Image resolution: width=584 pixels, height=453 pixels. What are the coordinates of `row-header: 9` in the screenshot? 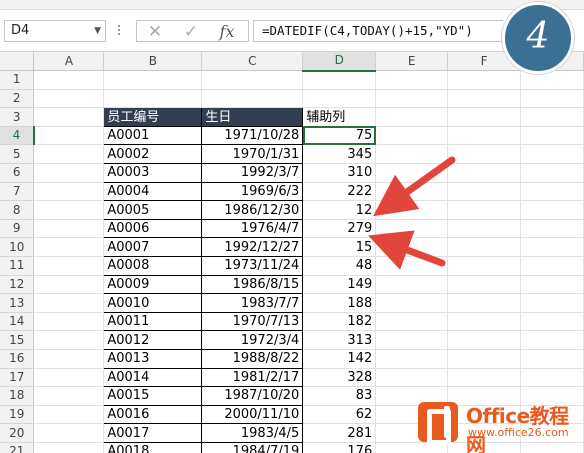 It's located at (17, 229).